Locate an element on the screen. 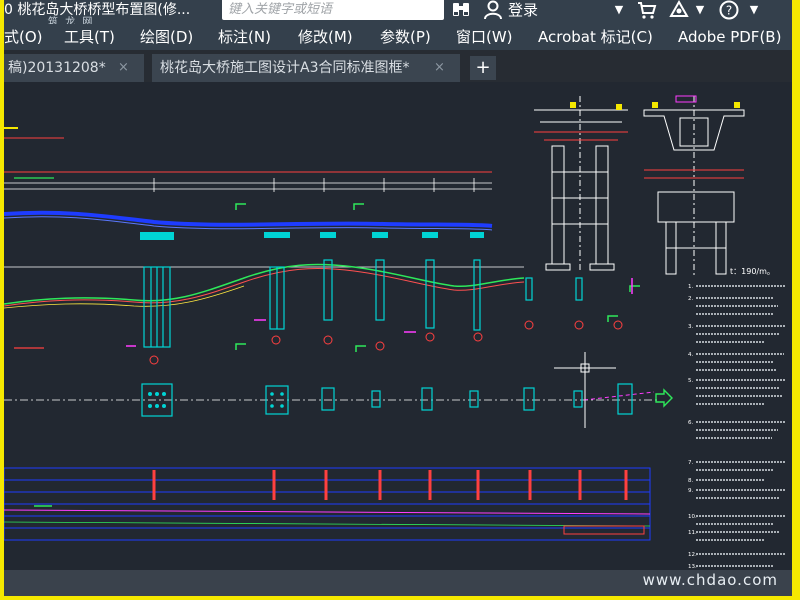 The image size is (800, 600). note-12: 12. is located at coordinates (692, 555).